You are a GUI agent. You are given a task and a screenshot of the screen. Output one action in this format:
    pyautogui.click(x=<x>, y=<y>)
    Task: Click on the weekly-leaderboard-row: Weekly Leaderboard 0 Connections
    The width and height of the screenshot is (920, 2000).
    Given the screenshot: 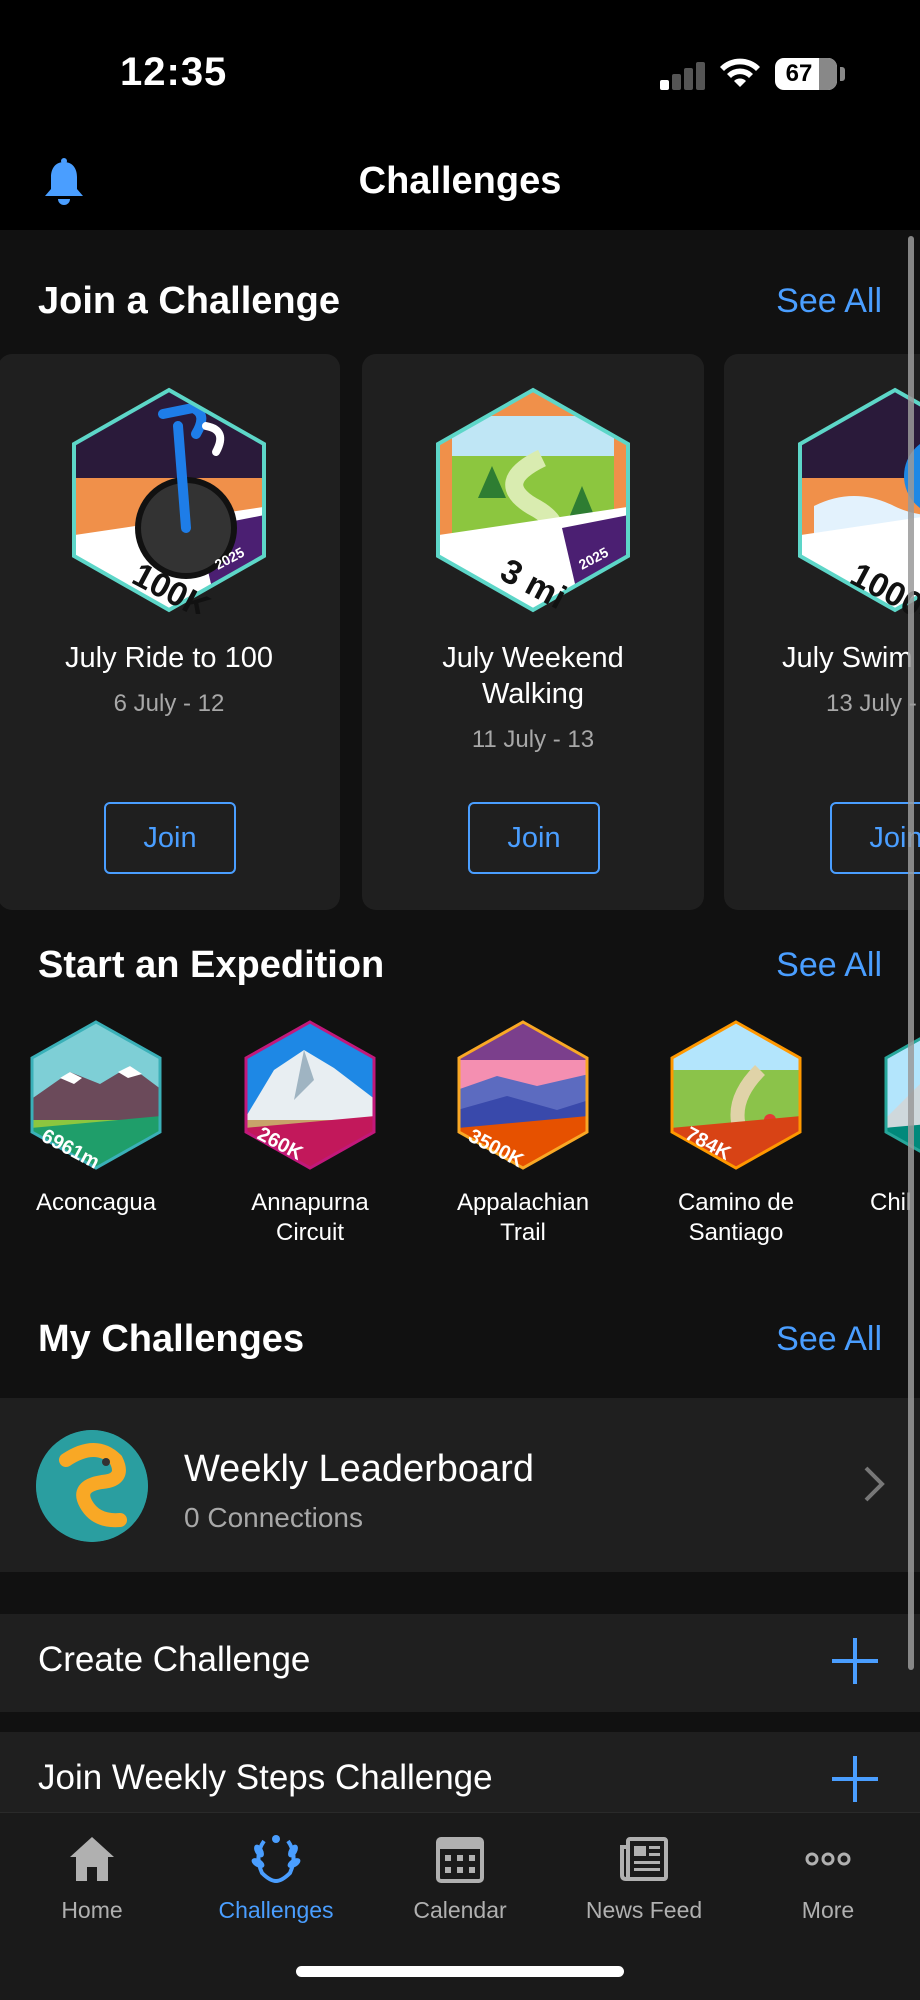 What is the action you would take?
    pyautogui.click(x=460, y=1485)
    